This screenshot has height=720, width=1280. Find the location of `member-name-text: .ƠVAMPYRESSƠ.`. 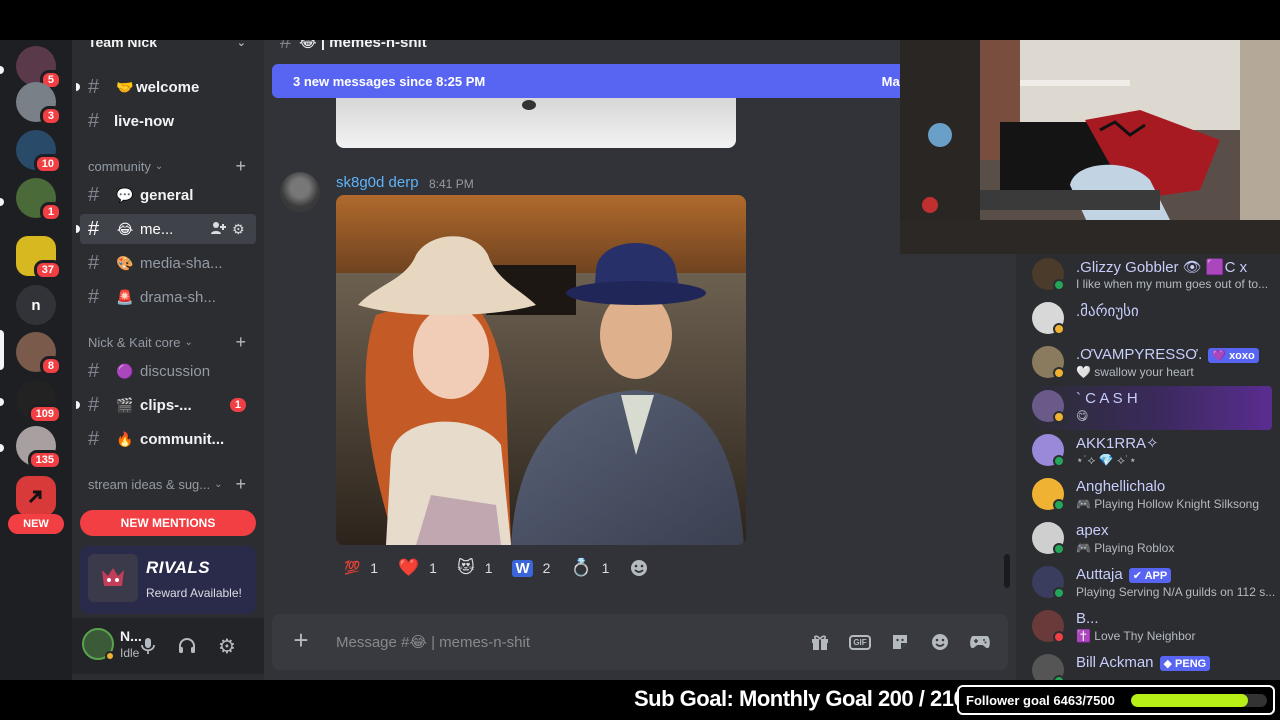

member-name-text: .ƠVAMPYRESSƠ. is located at coordinates (1139, 354).